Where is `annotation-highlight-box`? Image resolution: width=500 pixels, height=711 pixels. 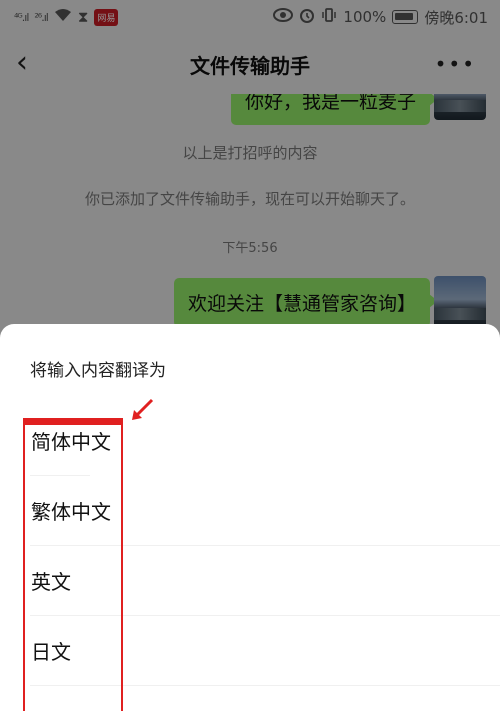
annotation-highlight-box is located at coordinates (73, 564).